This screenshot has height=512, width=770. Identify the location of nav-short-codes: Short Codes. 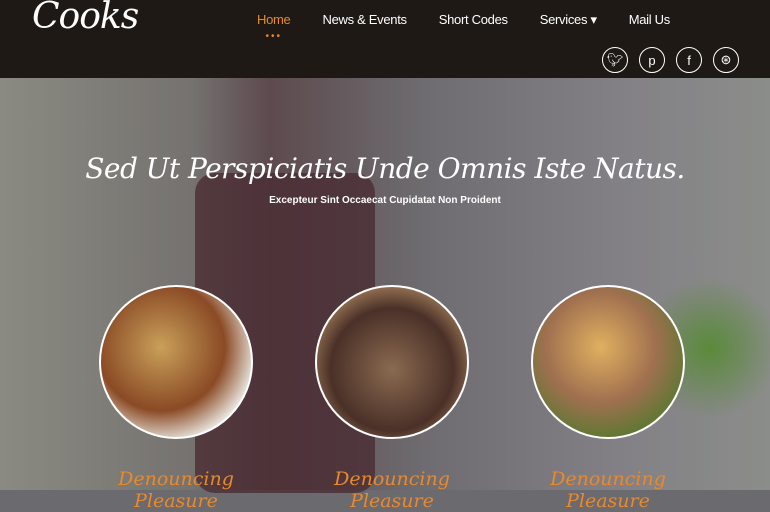
(473, 20).